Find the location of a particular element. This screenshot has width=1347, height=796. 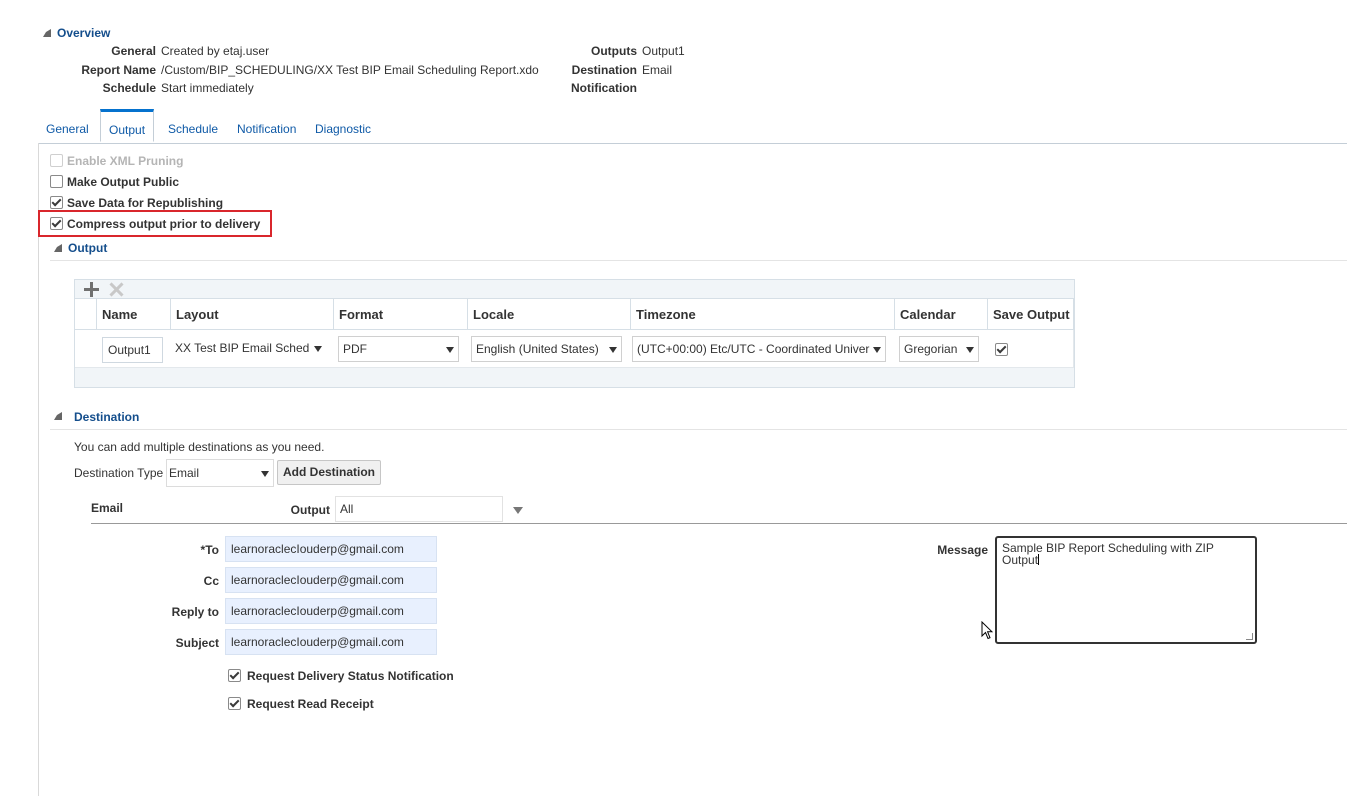

destination-type-select: Email is located at coordinates (220, 473).